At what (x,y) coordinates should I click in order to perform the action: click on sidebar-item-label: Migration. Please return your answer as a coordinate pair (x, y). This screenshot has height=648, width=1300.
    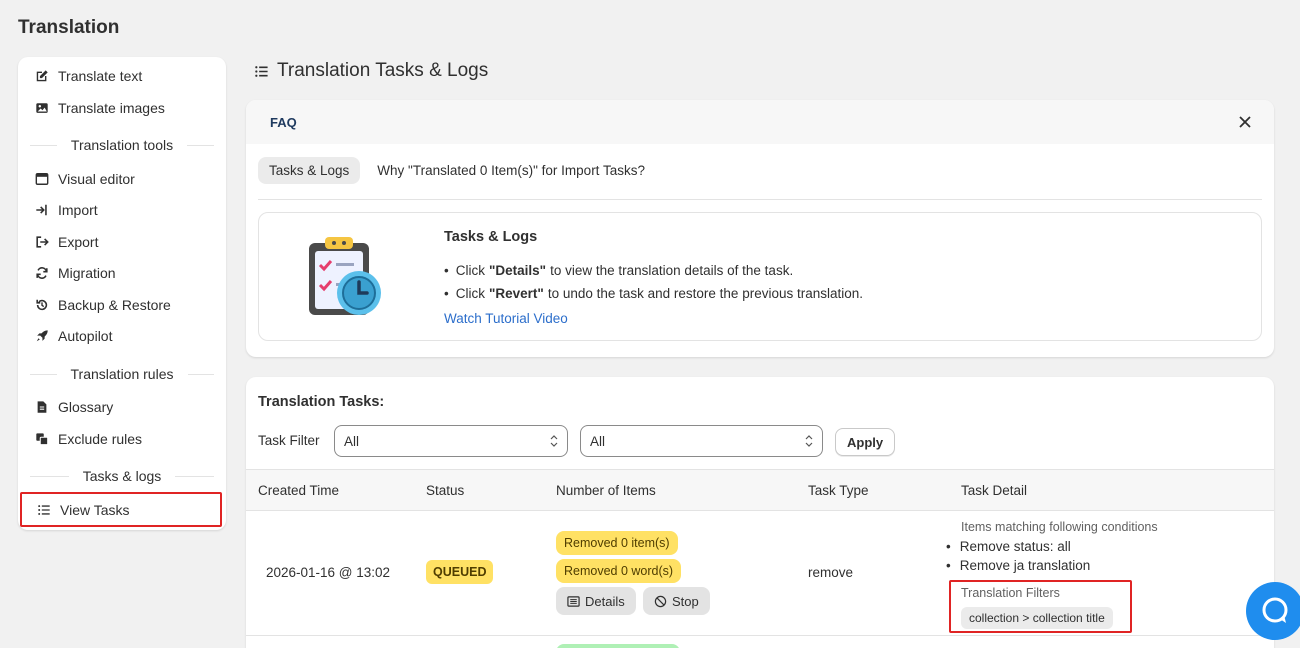
    Looking at the image, I should click on (87, 273).